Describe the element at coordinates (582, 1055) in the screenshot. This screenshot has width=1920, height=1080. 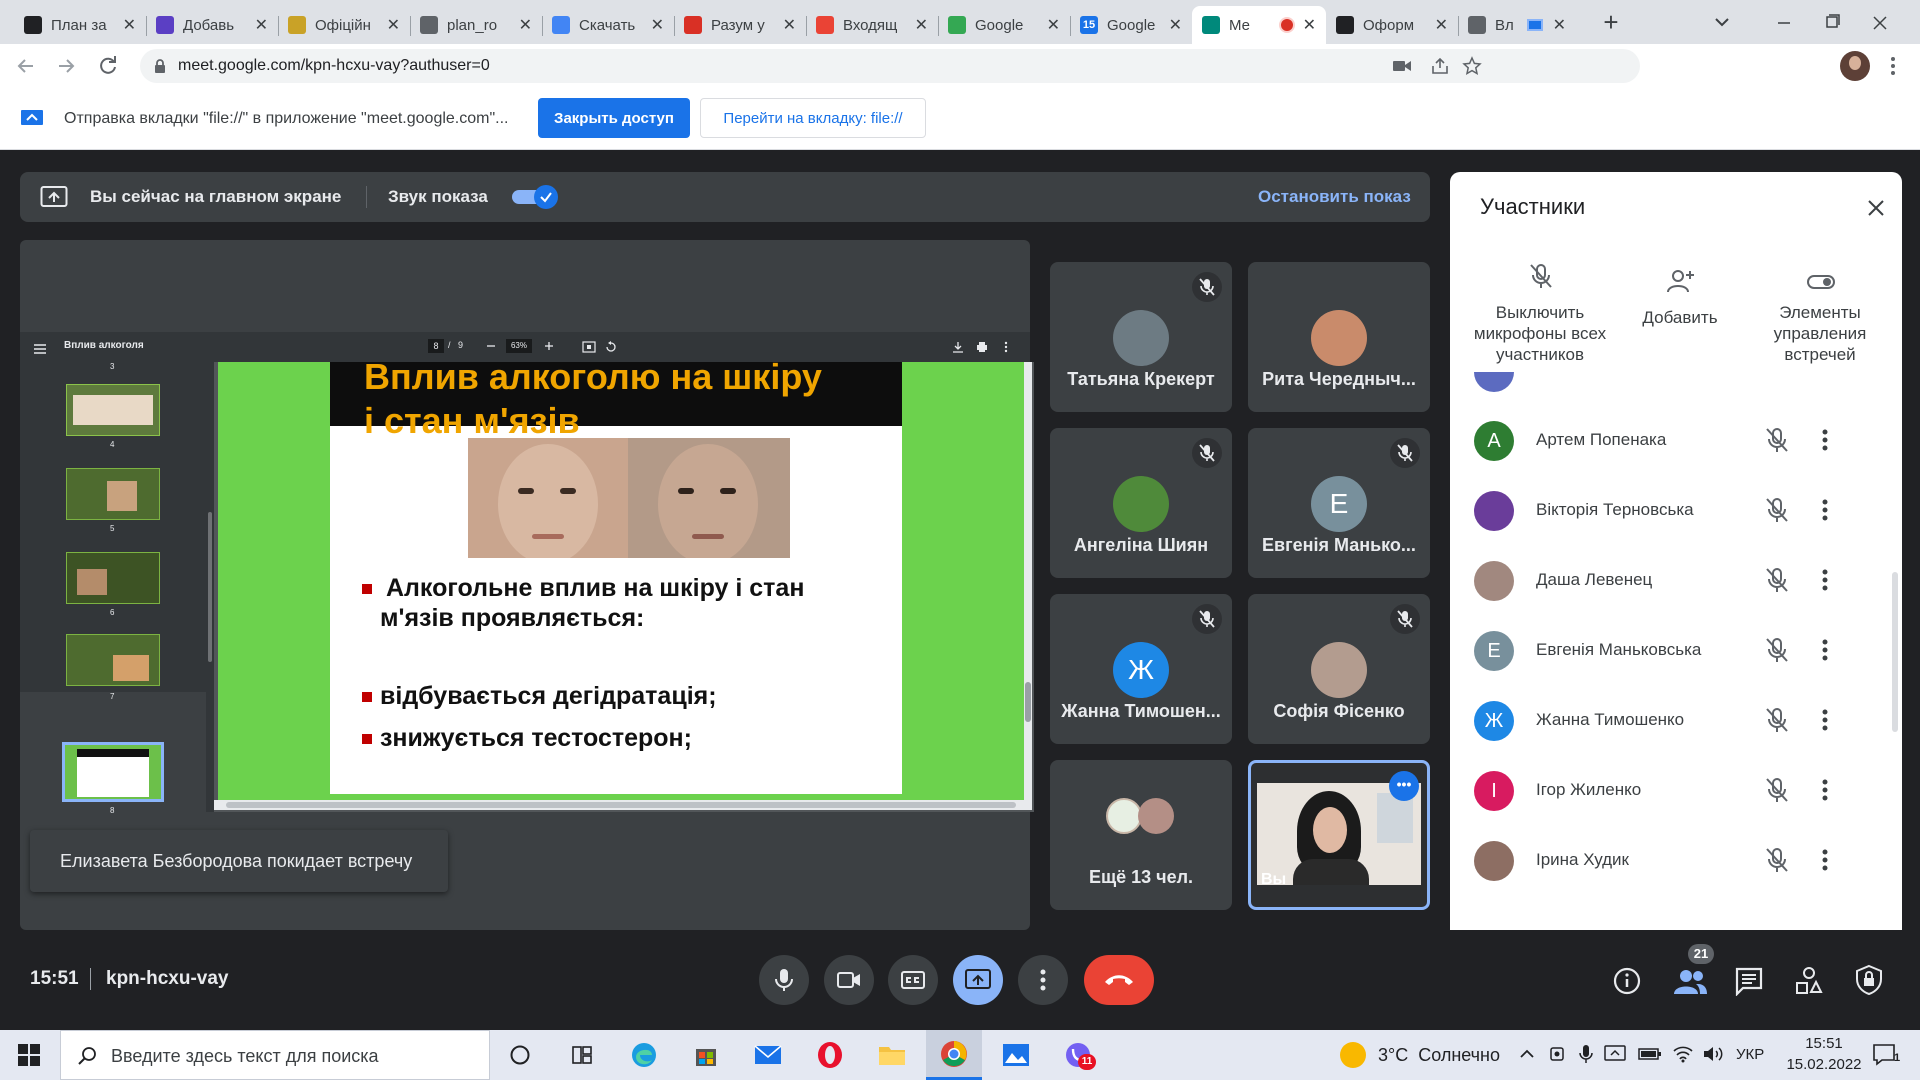
I see `task-view-icon` at that location.